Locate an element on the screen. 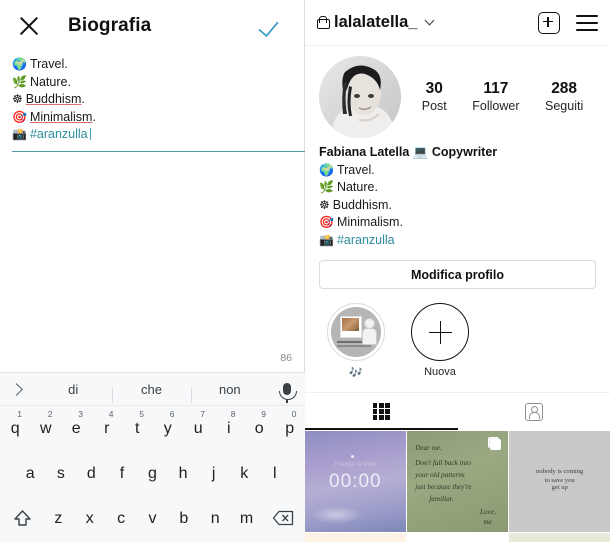 This screenshot has width=610, height=542. key-z: z is located at coordinates (58, 519).